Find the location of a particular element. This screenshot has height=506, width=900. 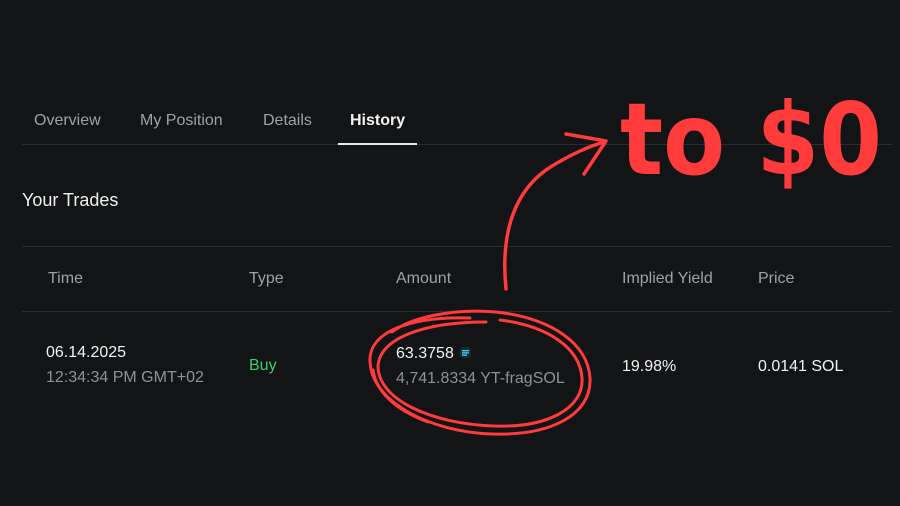

section-title: Your Trades is located at coordinates (70, 200).